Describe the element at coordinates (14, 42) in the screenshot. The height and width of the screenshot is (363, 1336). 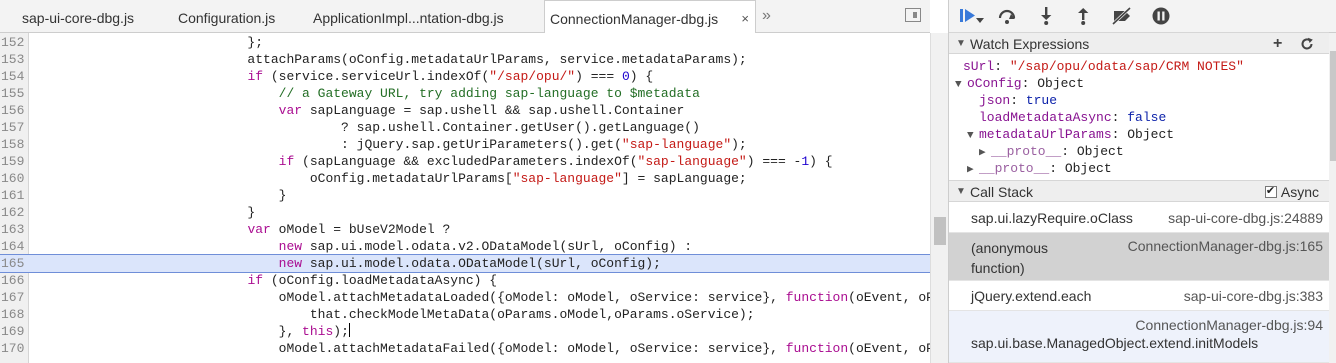
I see `line-number: 152` at that location.